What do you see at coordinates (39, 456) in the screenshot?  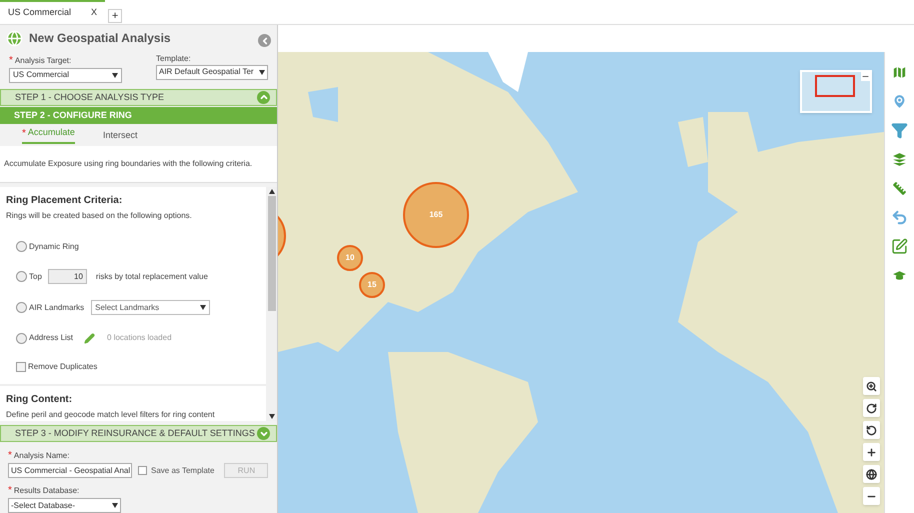 I see `field-label: * Analysis Name:` at bounding box center [39, 456].